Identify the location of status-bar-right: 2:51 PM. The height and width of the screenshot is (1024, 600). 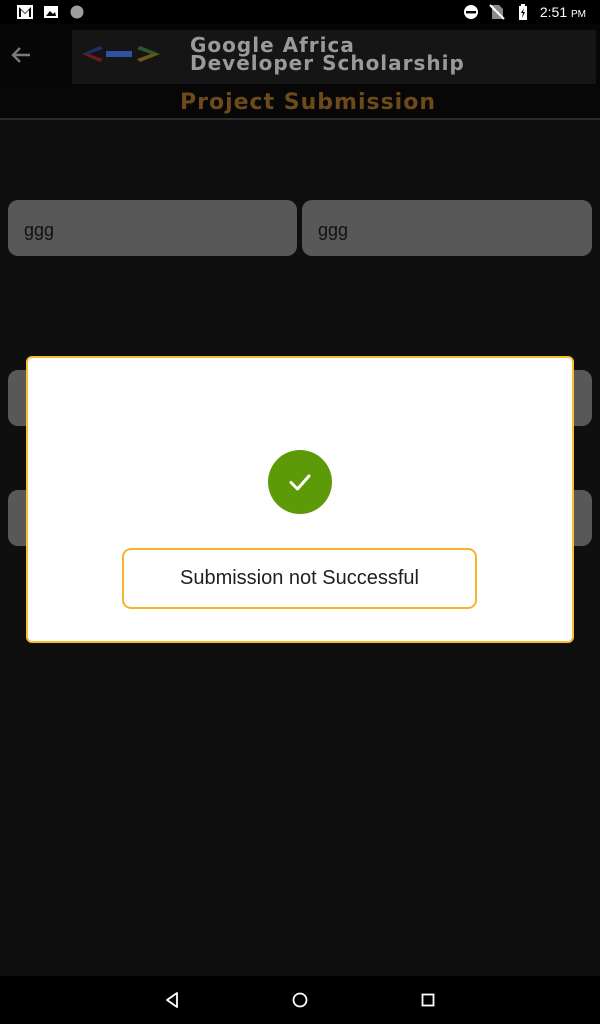
(524, 12).